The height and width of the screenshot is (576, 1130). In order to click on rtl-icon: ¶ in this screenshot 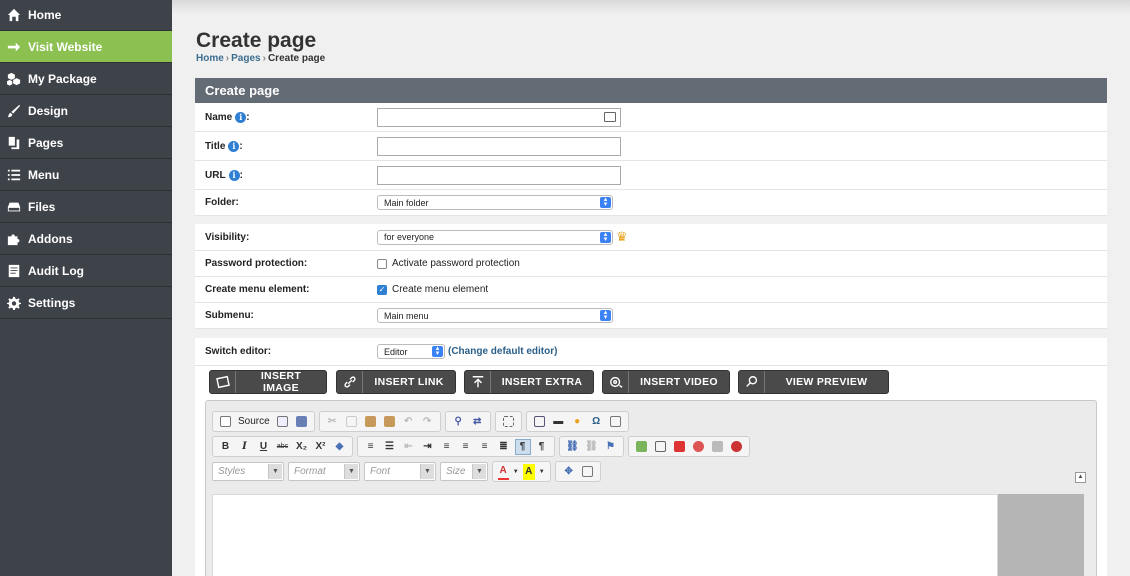, I will do `click(542, 447)`.